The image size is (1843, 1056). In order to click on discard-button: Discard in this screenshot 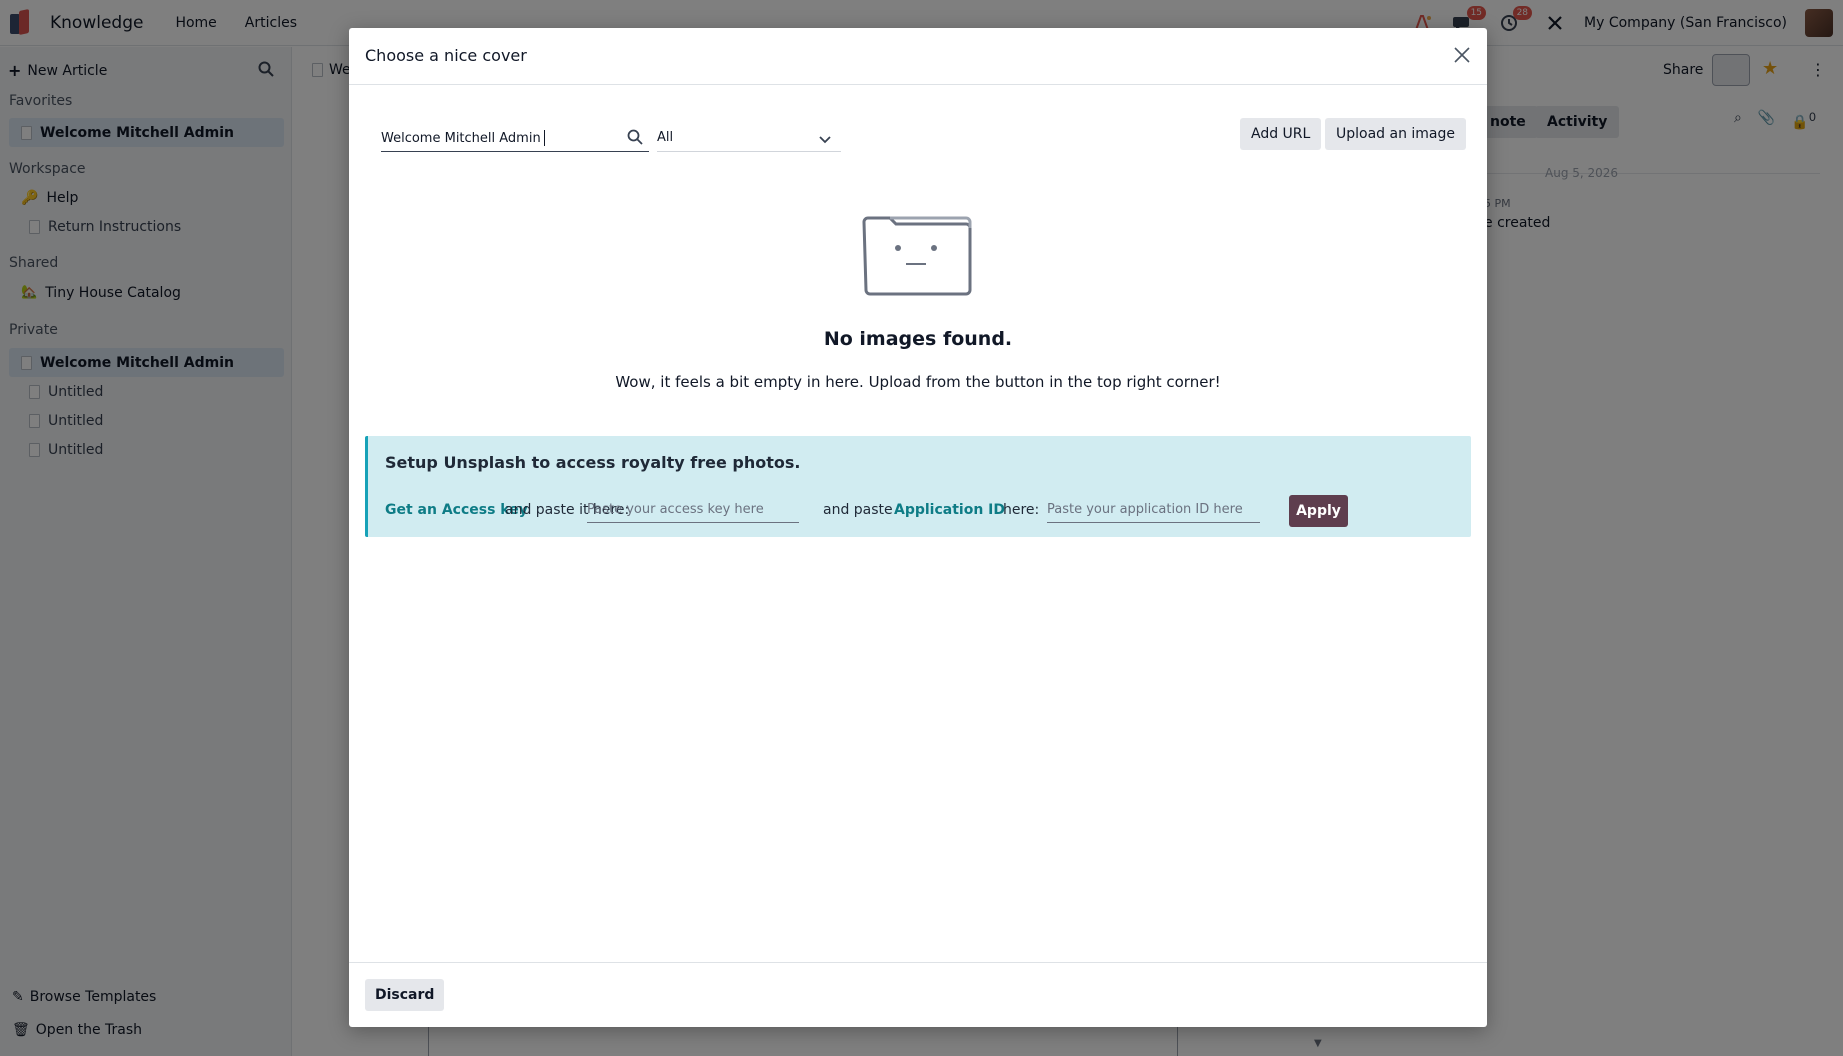, I will do `click(405, 995)`.